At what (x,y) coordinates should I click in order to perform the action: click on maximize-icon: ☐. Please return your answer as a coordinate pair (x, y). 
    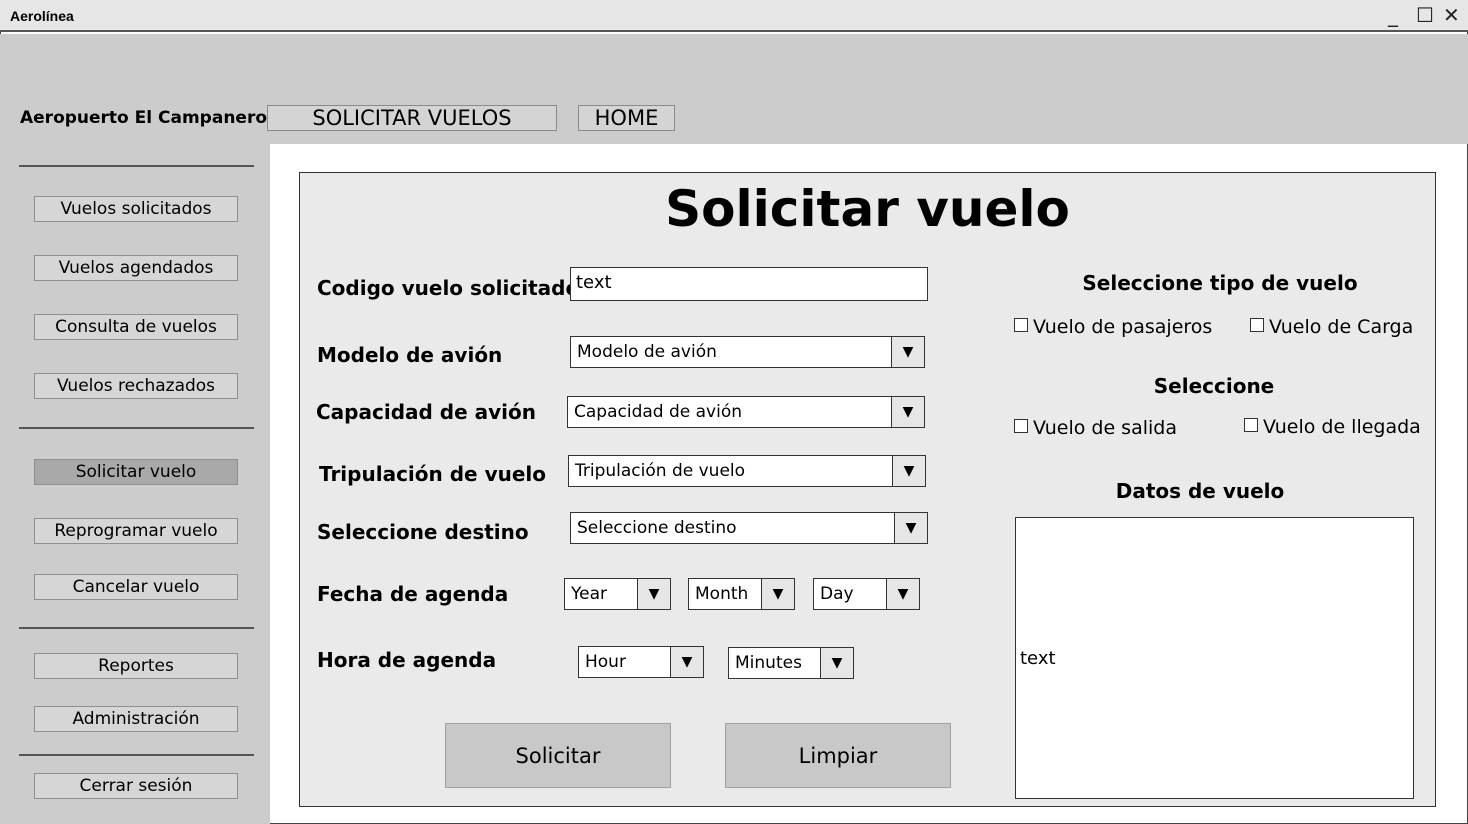
    Looking at the image, I should click on (1425, 15).